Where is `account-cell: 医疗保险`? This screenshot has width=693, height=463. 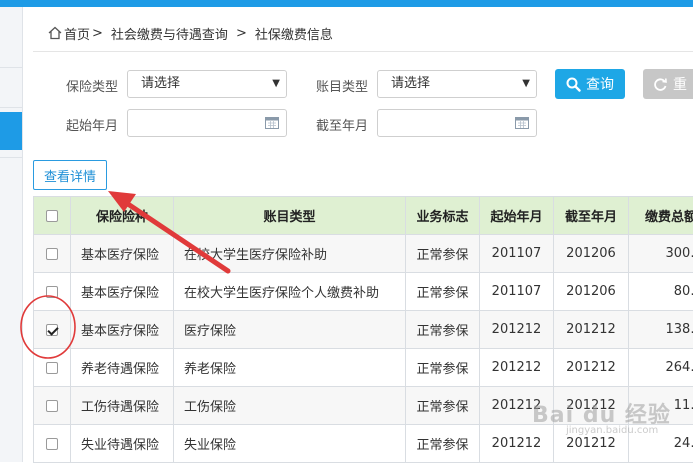 account-cell: 医疗保险 is located at coordinates (290, 330).